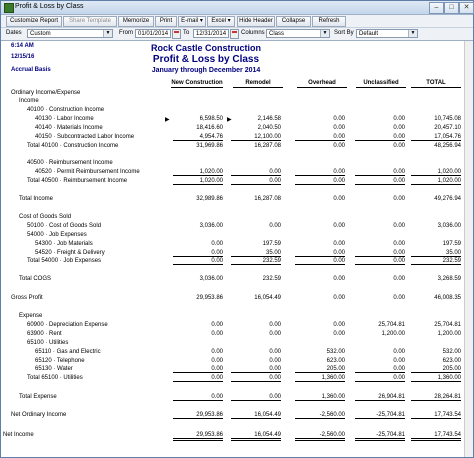 The width and height of the screenshot is (474, 458). Describe the element at coordinates (436, 146) in the screenshot. I see `amount-cell: 48,256.94` at that location.